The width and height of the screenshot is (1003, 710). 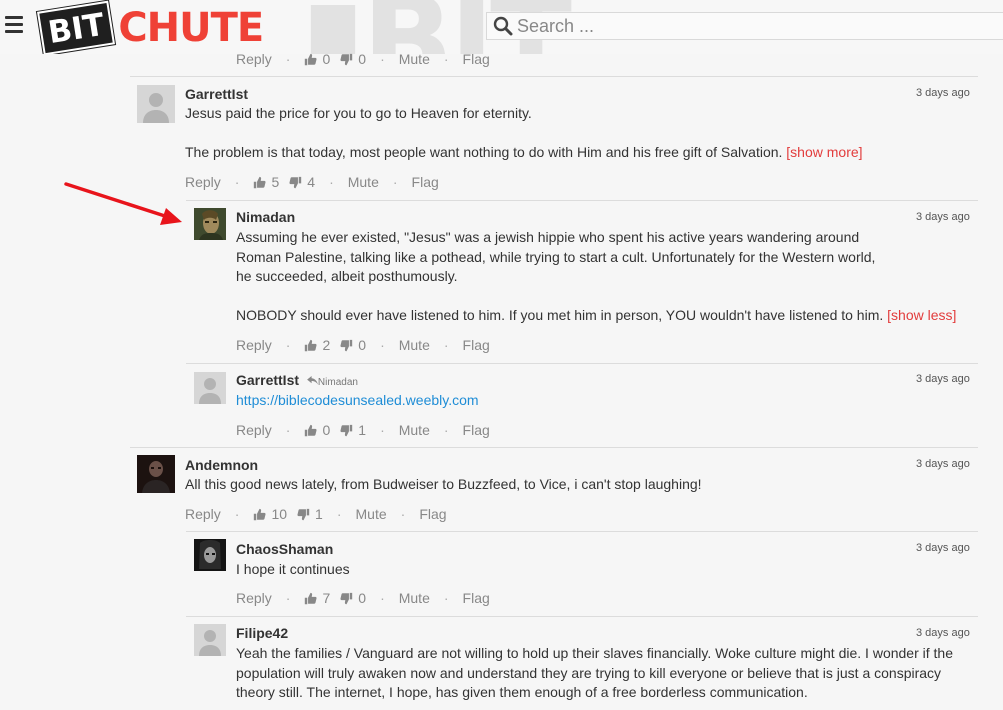 What do you see at coordinates (262, 633) in the screenshot?
I see `comment-author: Filipe42` at bounding box center [262, 633].